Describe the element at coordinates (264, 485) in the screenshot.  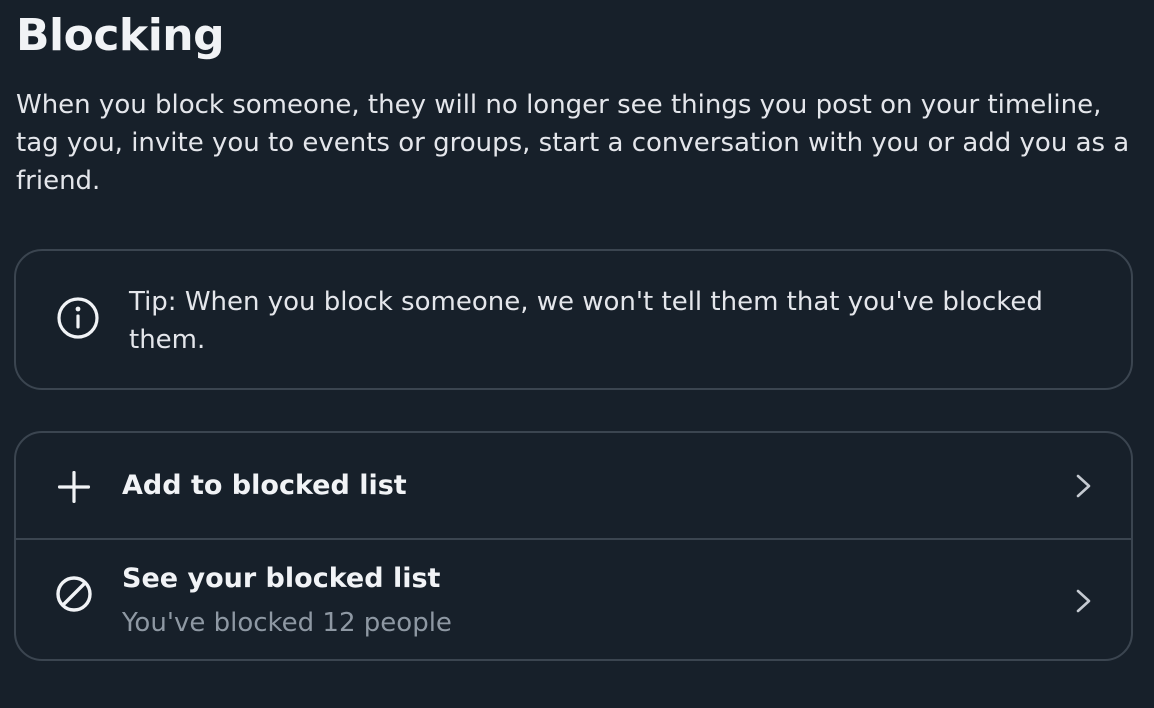
I see `add-to-blocked-list-label: Add to blocked list` at that location.